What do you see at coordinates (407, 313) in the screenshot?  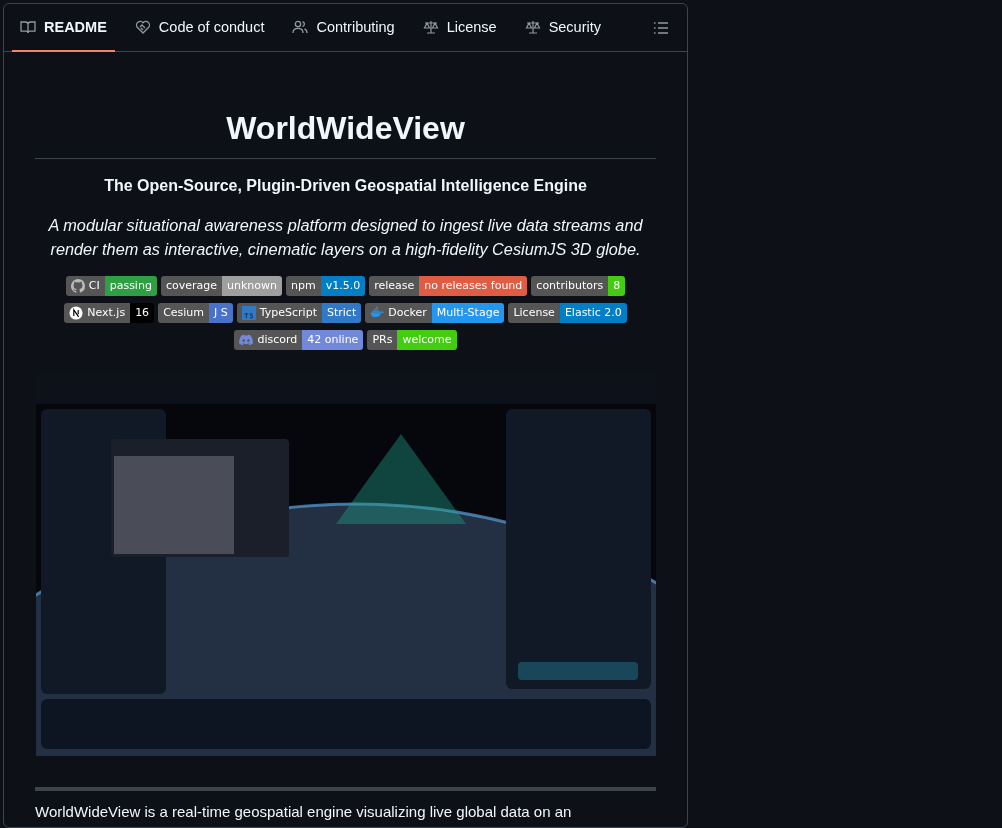 I see `badge-label: Docker` at bounding box center [407, 313].